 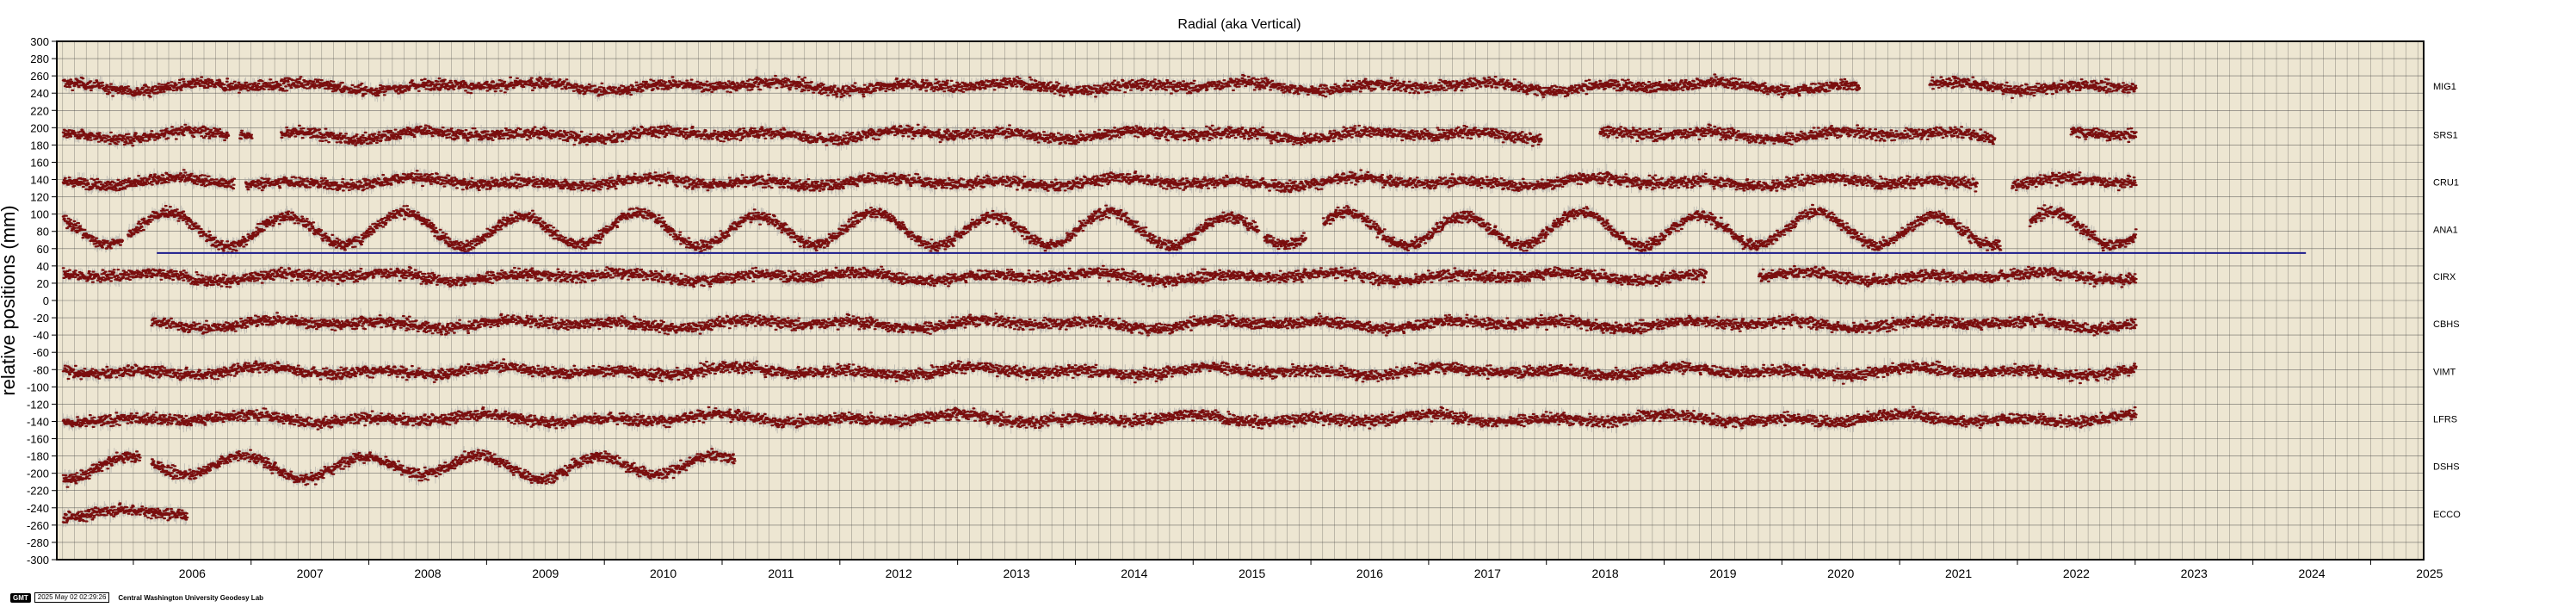 What do you see at coordinates (2445, 231) in the screenshot?
I see `series-label: ANA1` at bounding box center [2445, 231].